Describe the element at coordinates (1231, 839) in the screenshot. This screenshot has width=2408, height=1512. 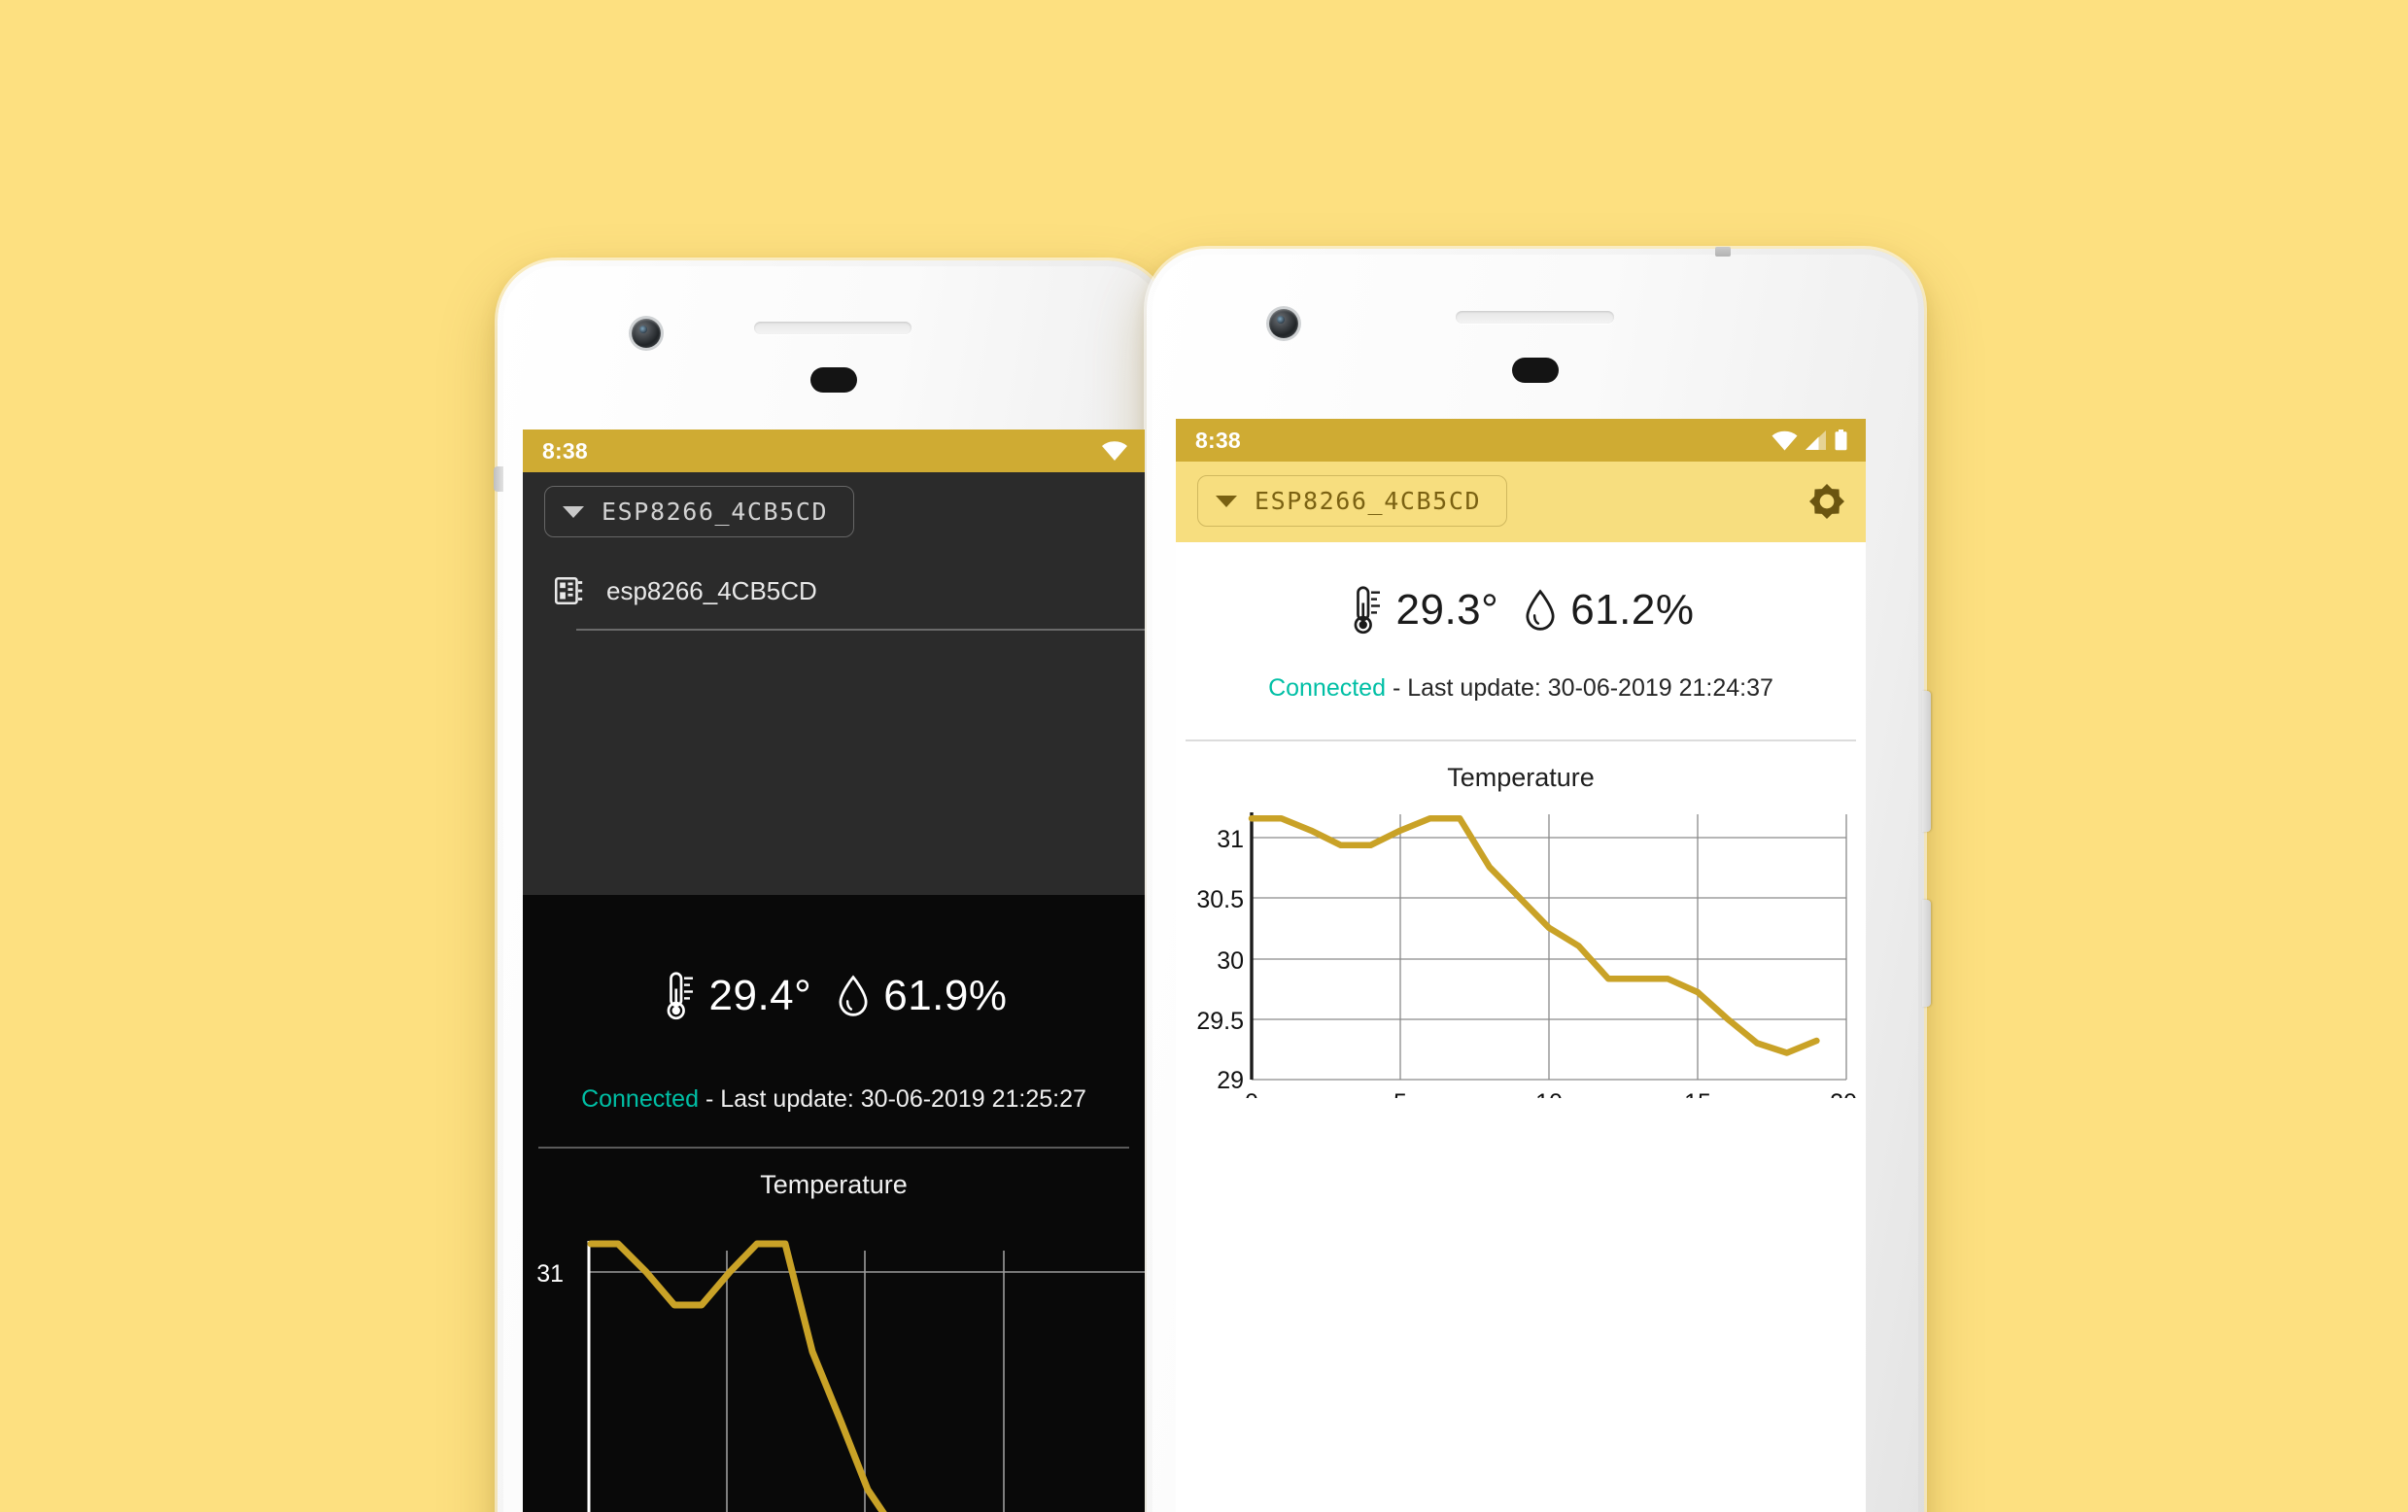
I see `light-chart-ytick-31: 31` at that location.